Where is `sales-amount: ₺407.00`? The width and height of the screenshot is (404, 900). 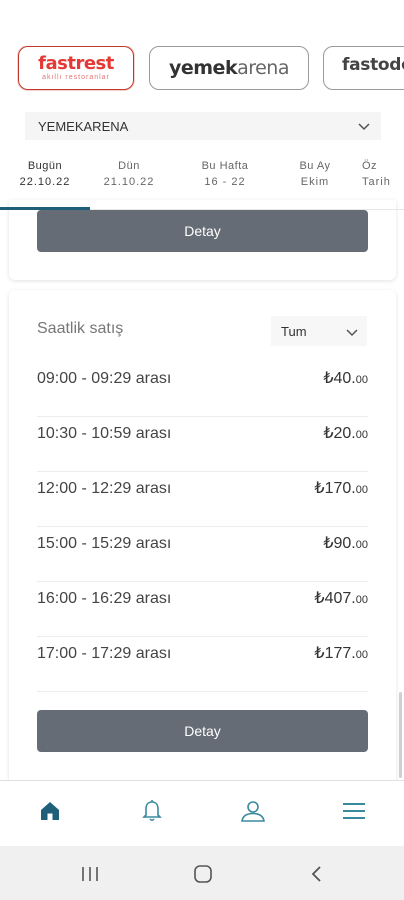
sales-amount: ₺407.00 is located at coordinates (341, 598).